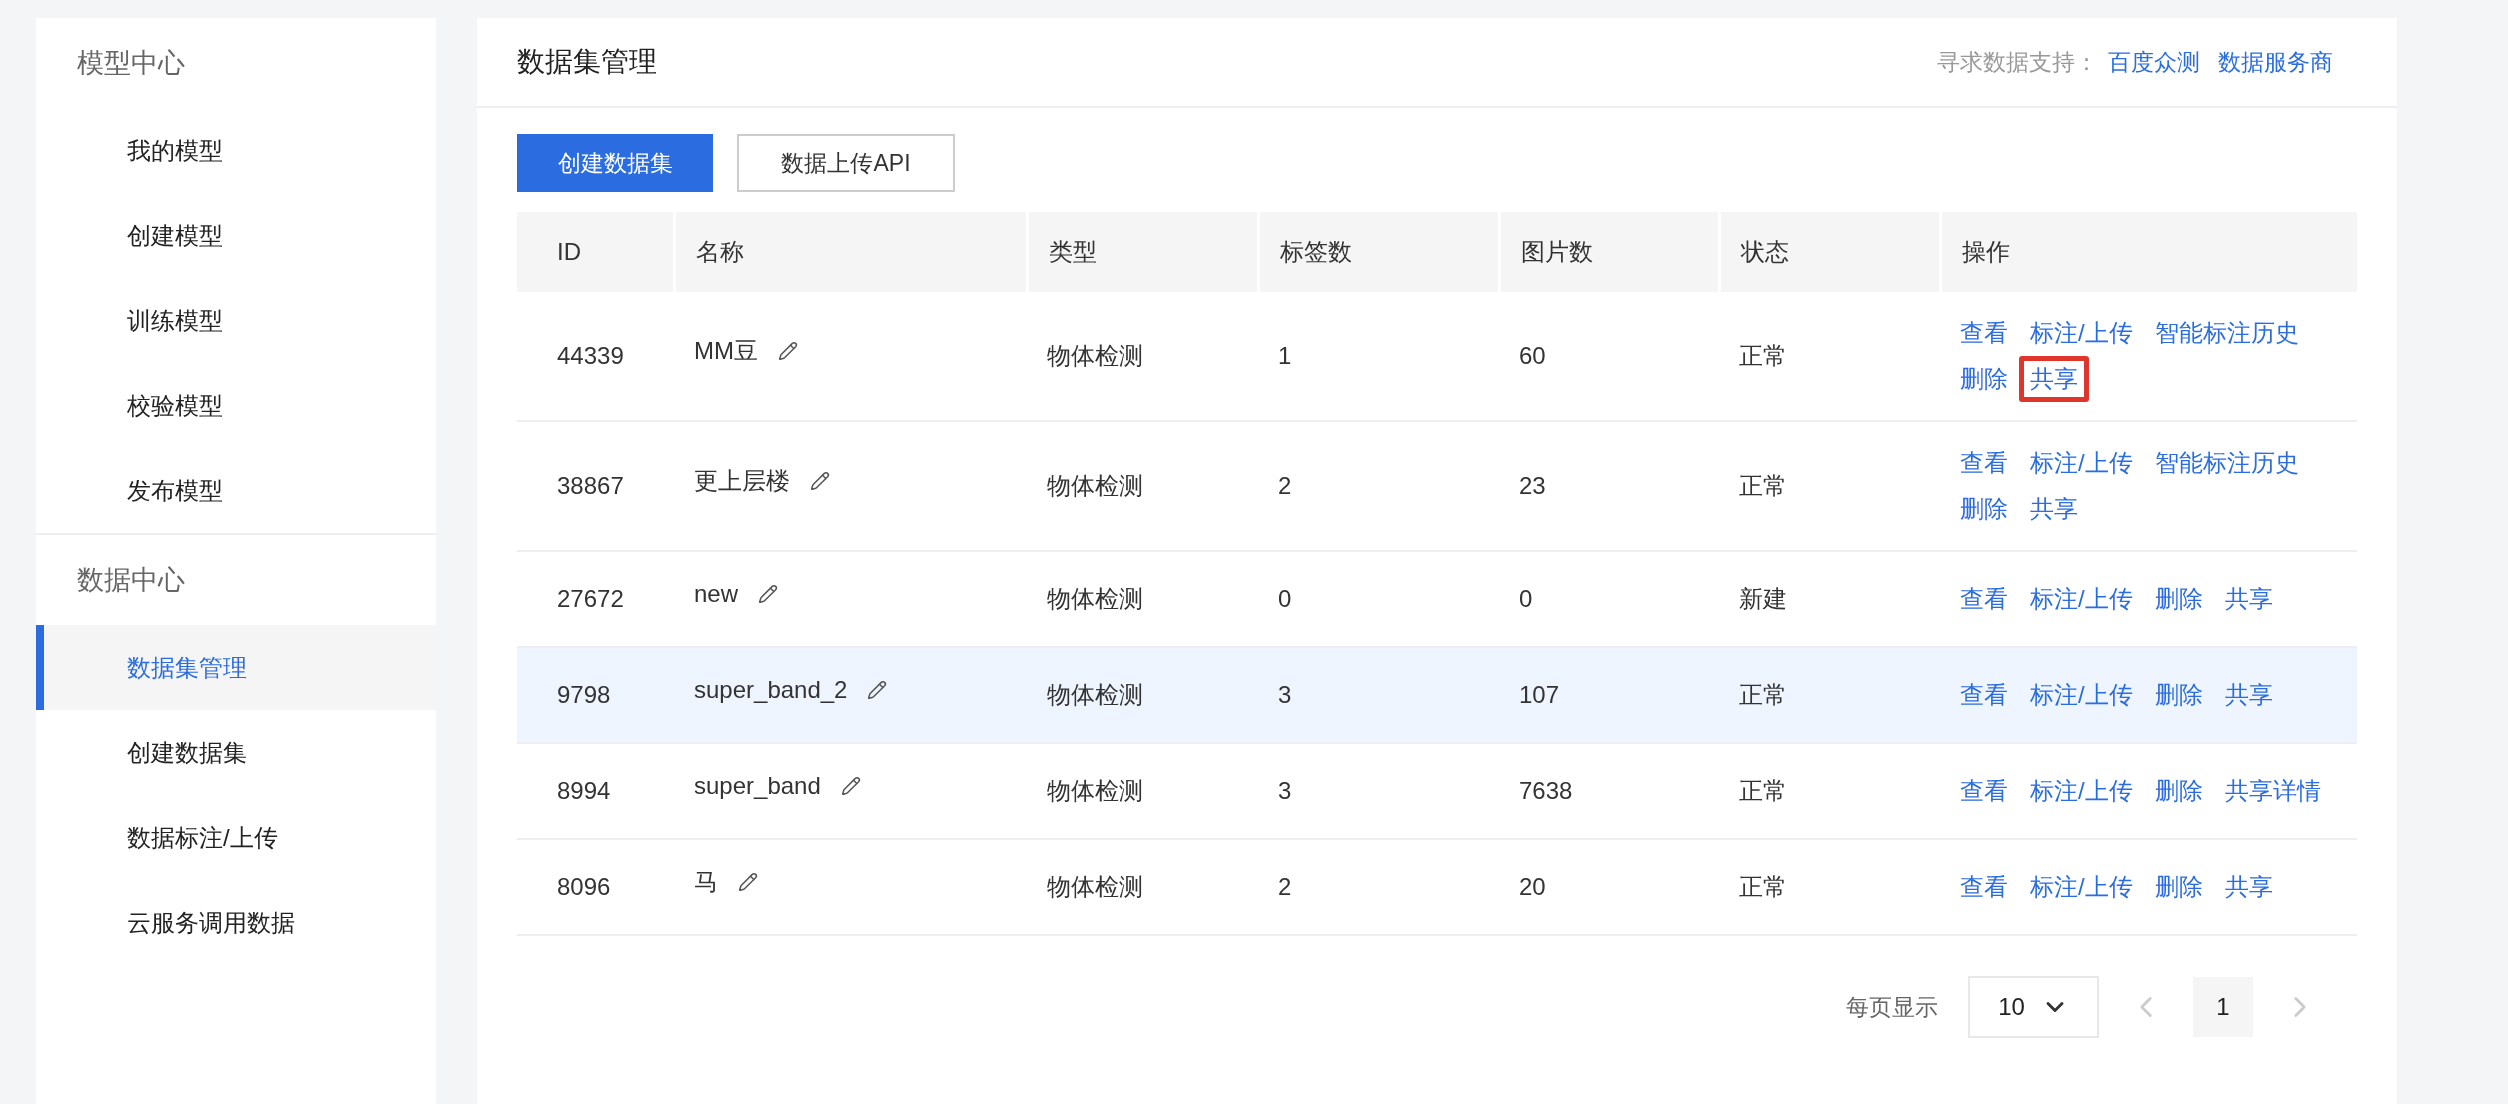 The height and width of the screenshot is (1104, 2508). What do you see at coordinates (1546, 790) in the screenshot?
I see `table-cell: 7638` at bounding box center [1546, 790].